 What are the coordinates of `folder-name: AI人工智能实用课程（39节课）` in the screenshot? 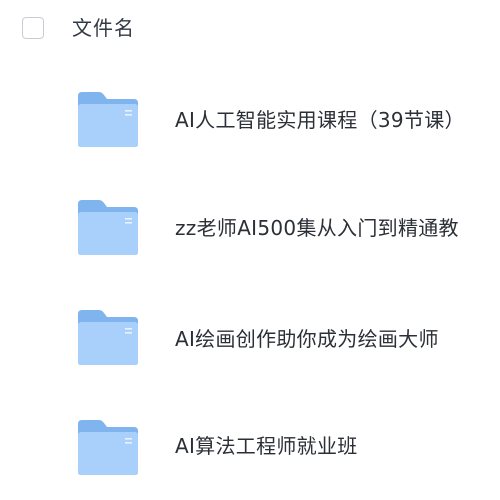 It's located at (320, 120).